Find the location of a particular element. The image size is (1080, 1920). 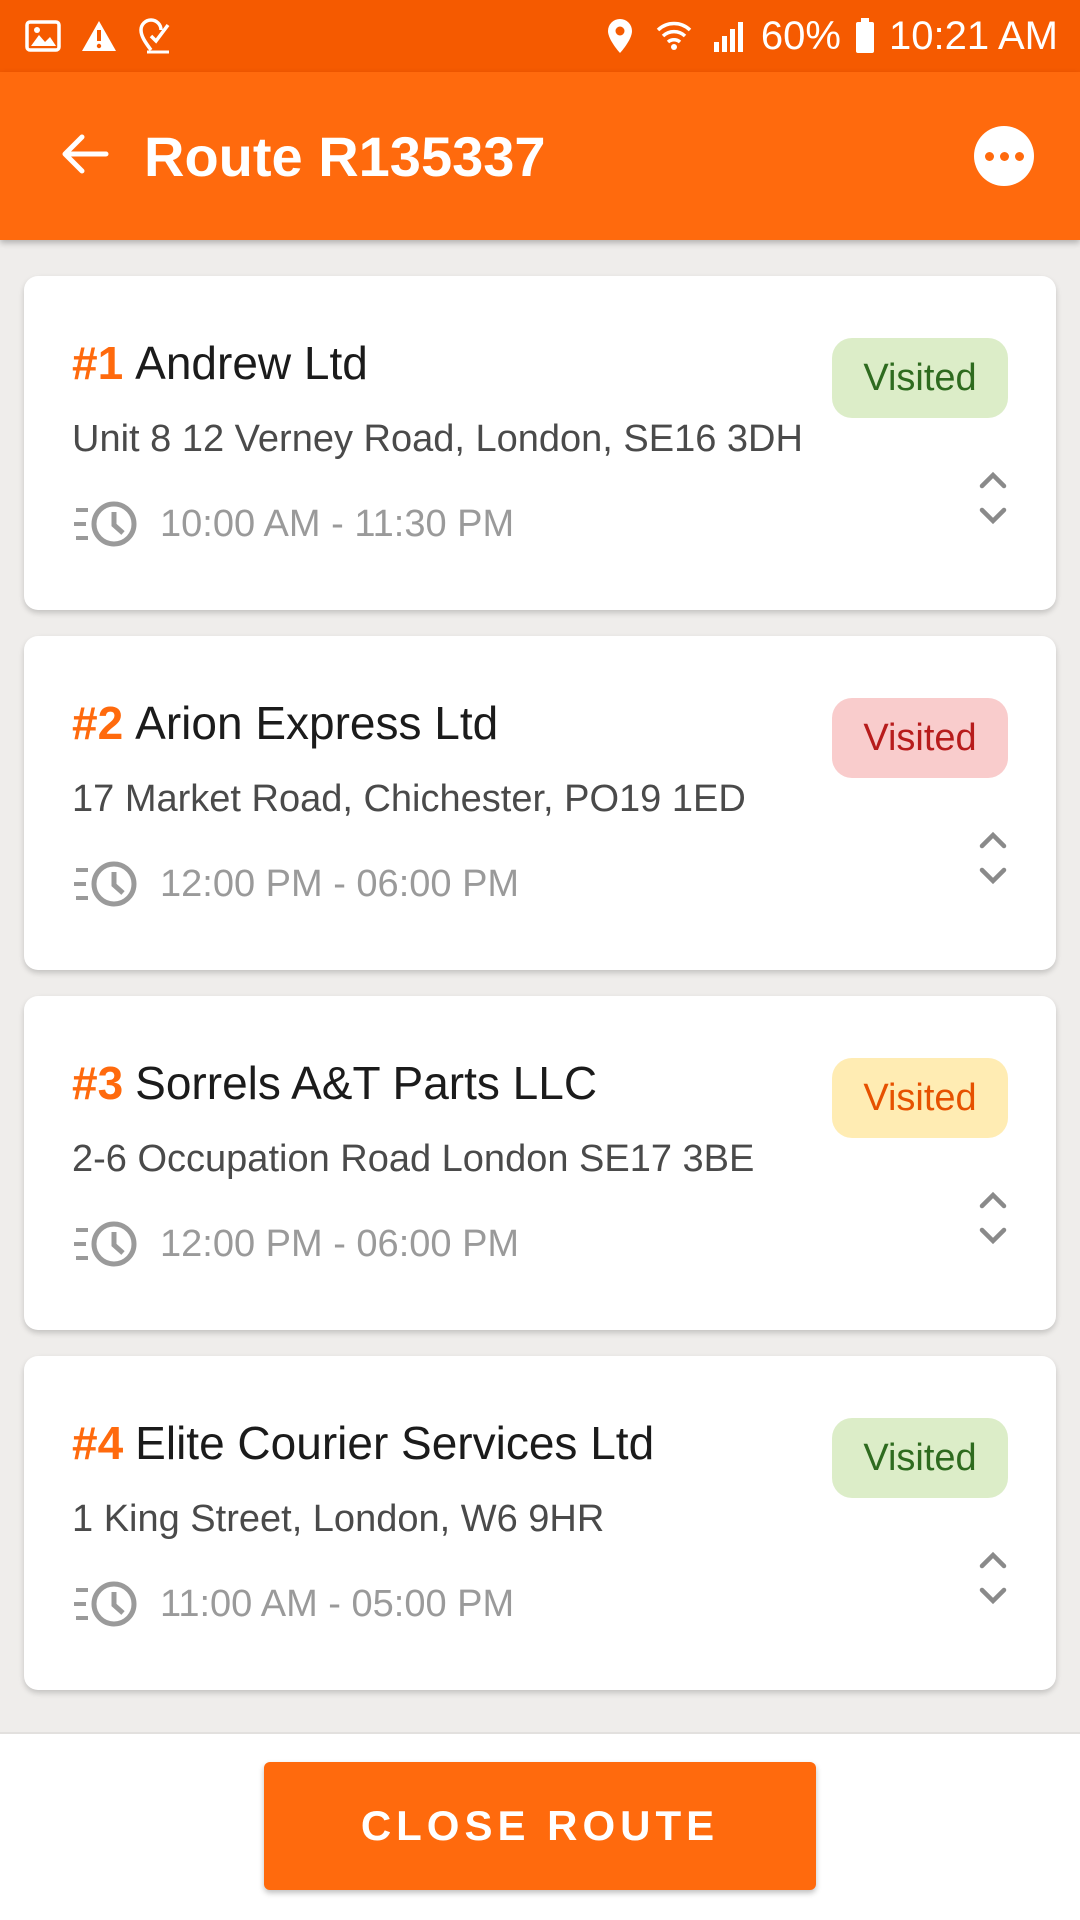

warning-icon is located at coordinates (99, 36).